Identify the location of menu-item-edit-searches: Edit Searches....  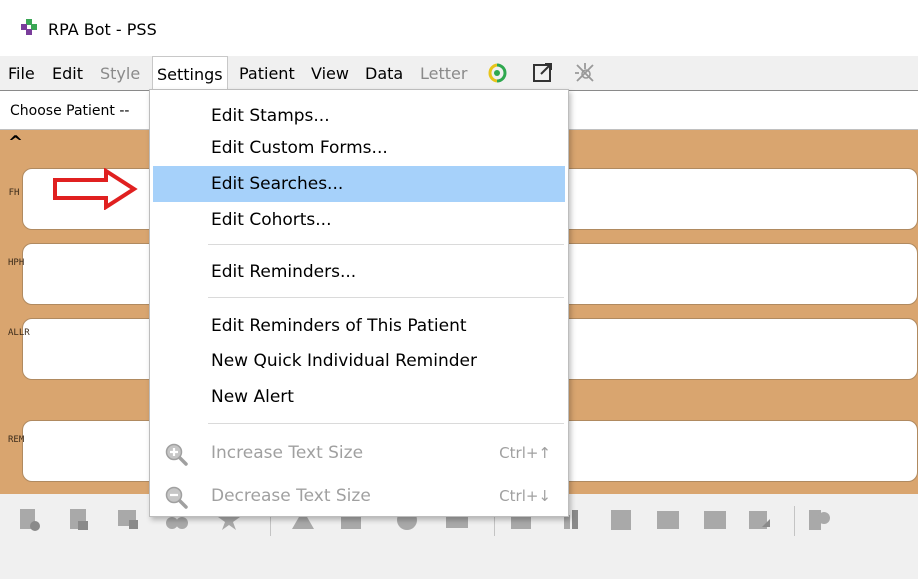
(359, 184).